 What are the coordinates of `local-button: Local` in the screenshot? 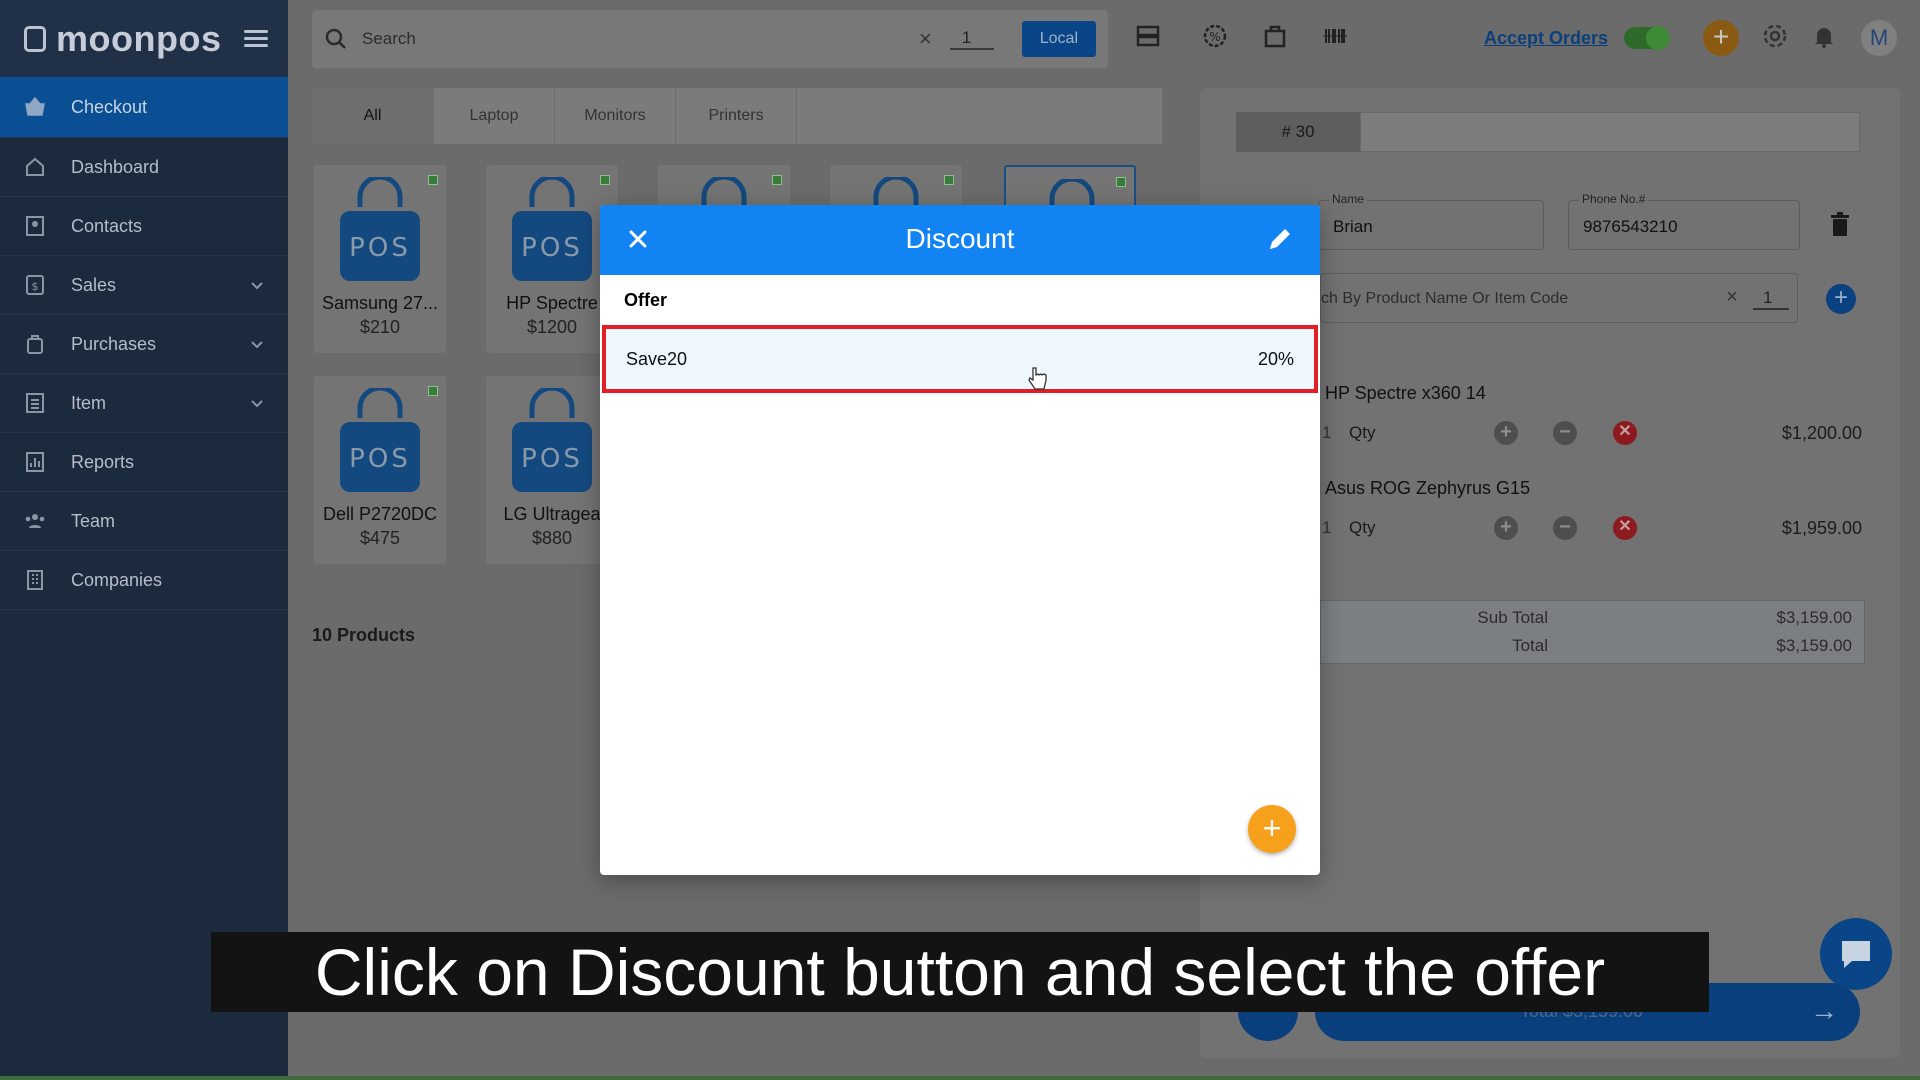 It's located at (1058, 39).